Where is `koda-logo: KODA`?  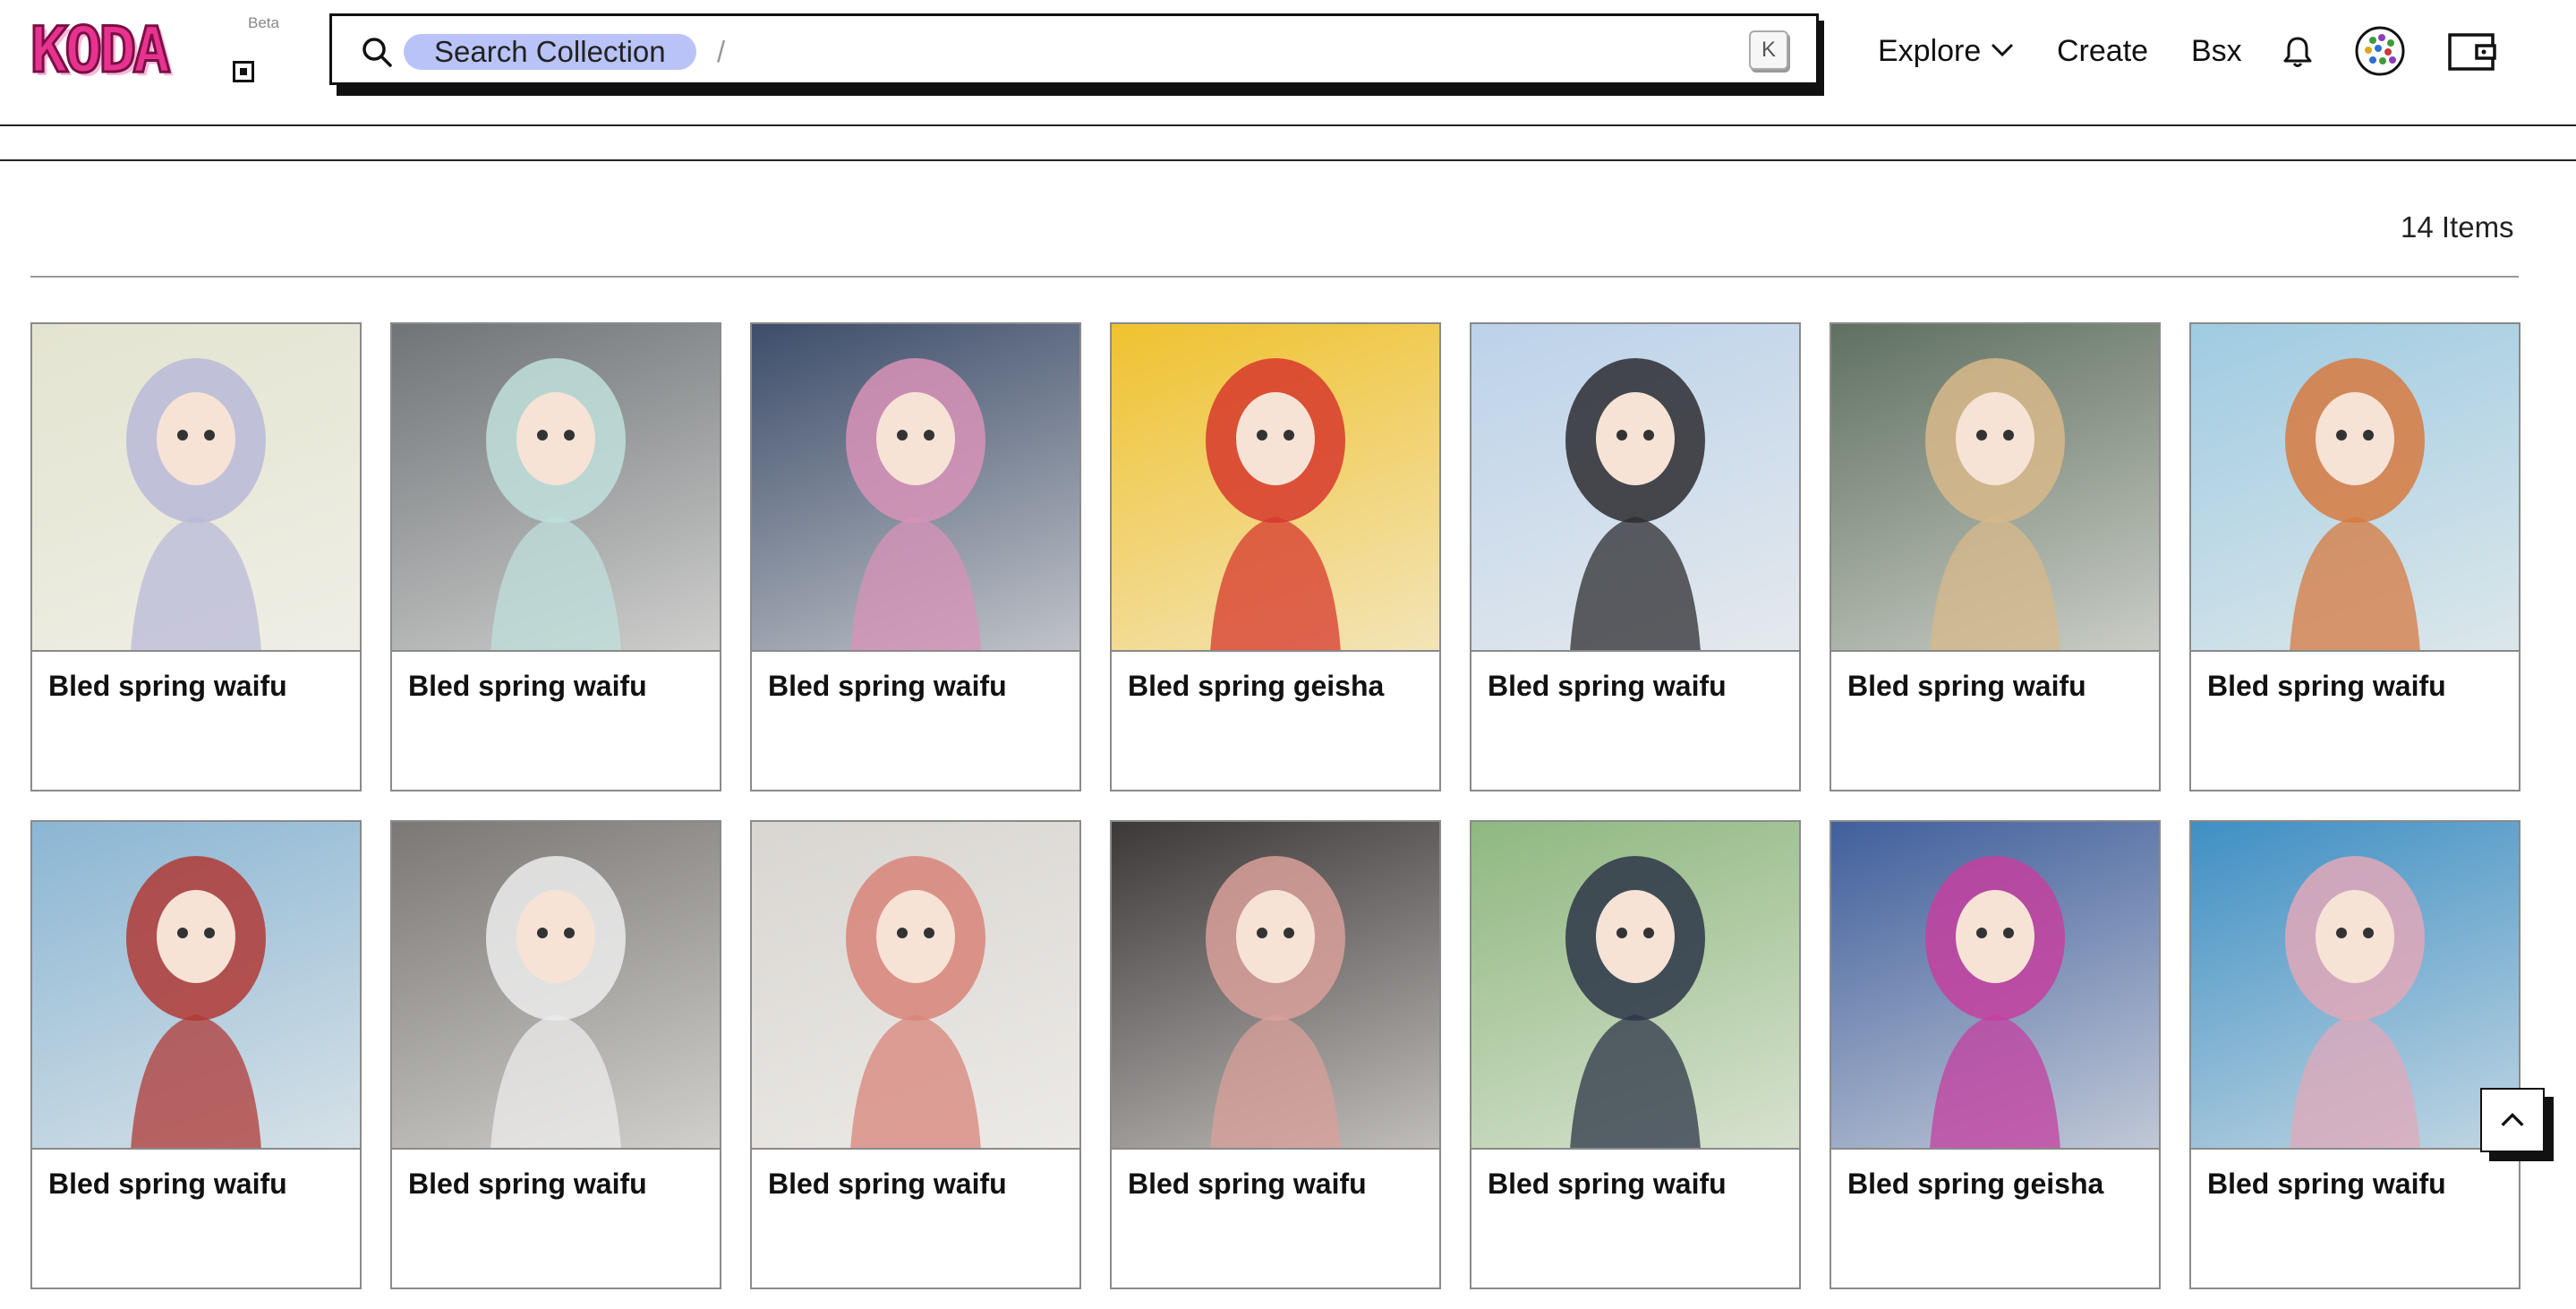
koda-logo: KODA is located at coordinates (144, 50).